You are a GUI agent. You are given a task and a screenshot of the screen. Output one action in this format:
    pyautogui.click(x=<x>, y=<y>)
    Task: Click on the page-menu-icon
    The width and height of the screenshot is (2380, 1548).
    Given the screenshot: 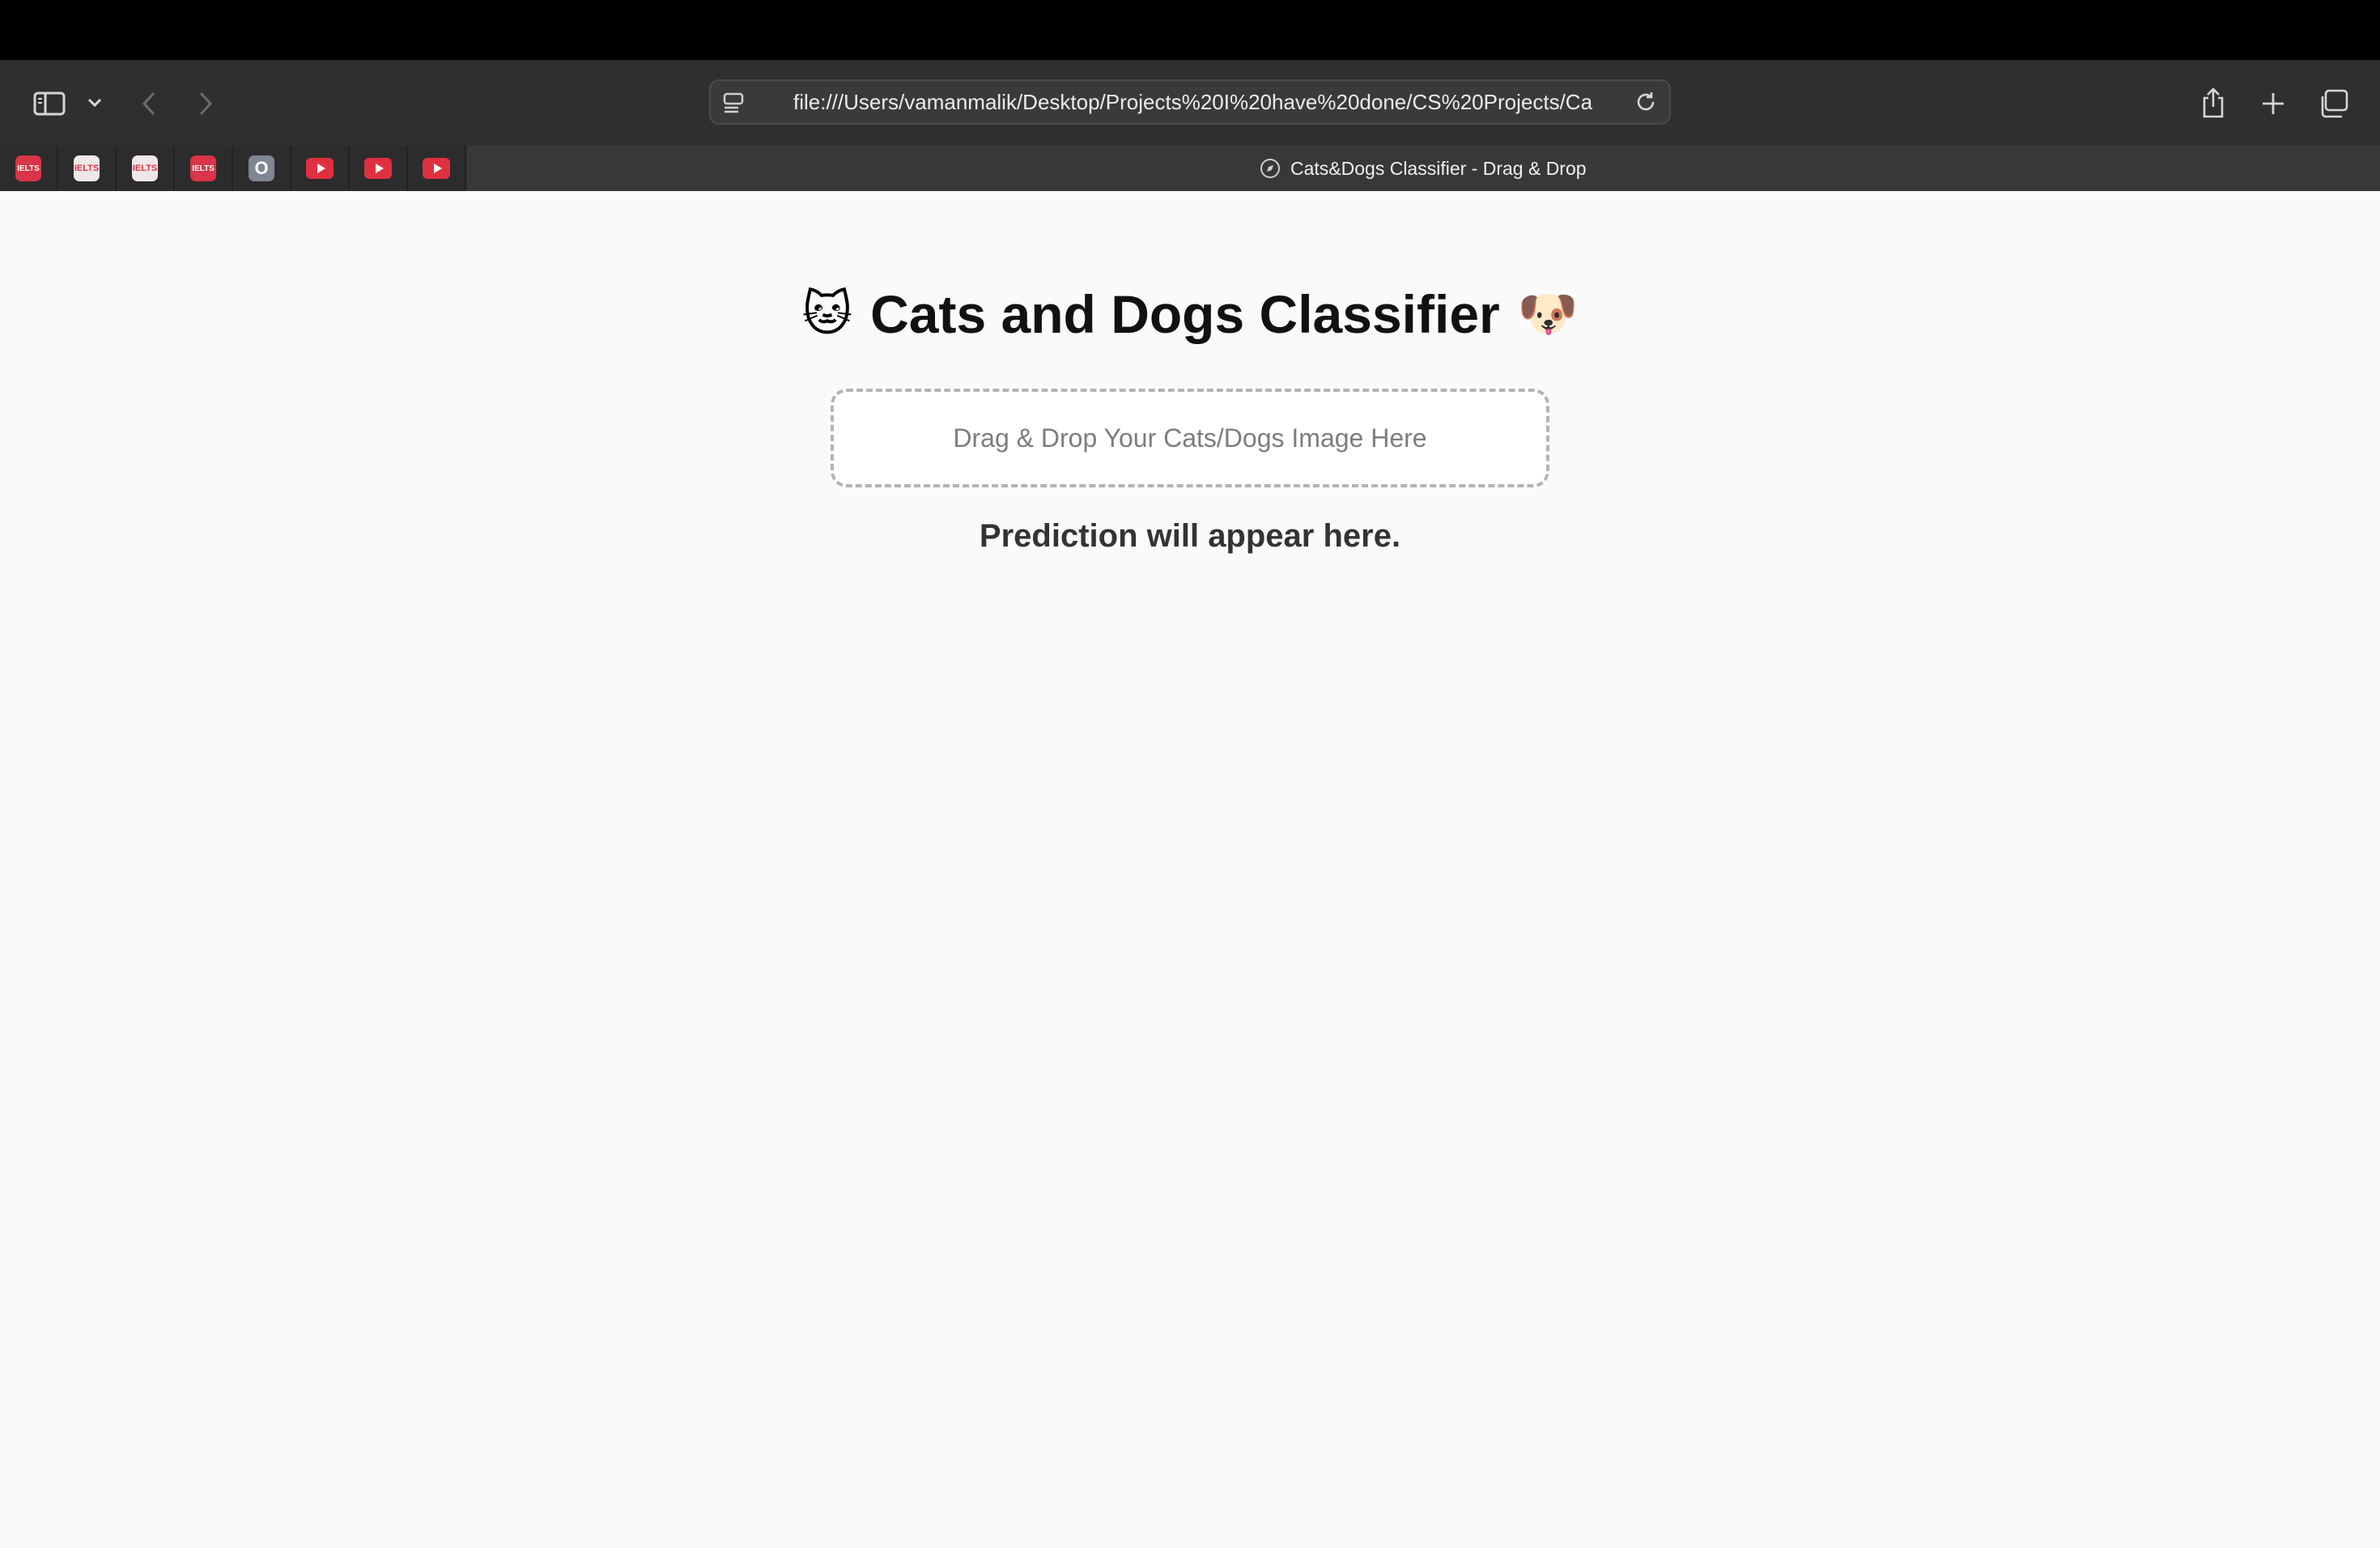 What is the action you would take?
    pyautogui.click(x=736, y=104)
    